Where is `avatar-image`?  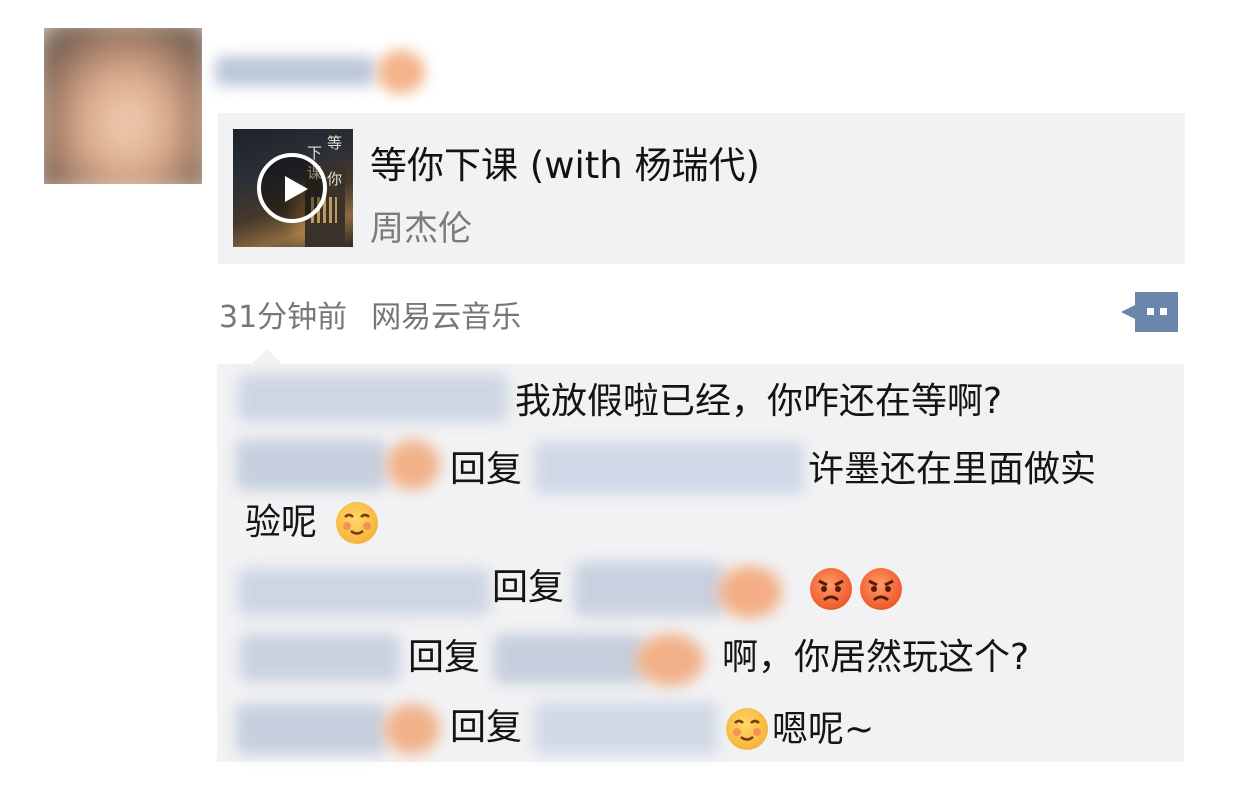 avatar-image is located at coordinates (123, 106).